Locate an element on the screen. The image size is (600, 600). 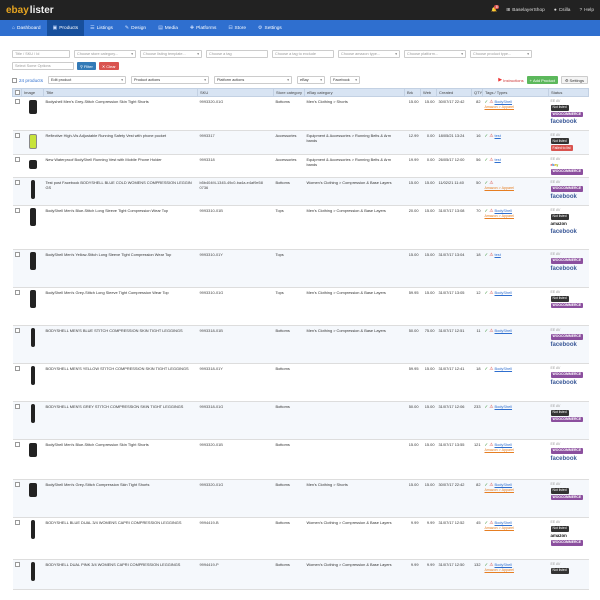
col-store-category: Store category is located at coordinates (289, 92).